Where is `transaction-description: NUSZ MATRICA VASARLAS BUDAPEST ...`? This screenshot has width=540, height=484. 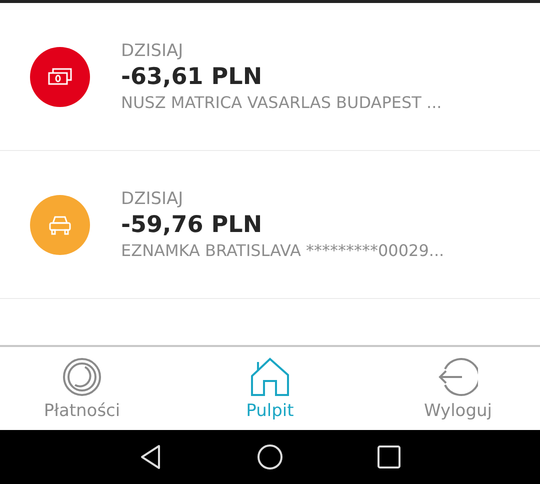 transaction-description: NUSZ MATRICA VASARLAS BUDAPEST ... is located at coordinates (281, 103).